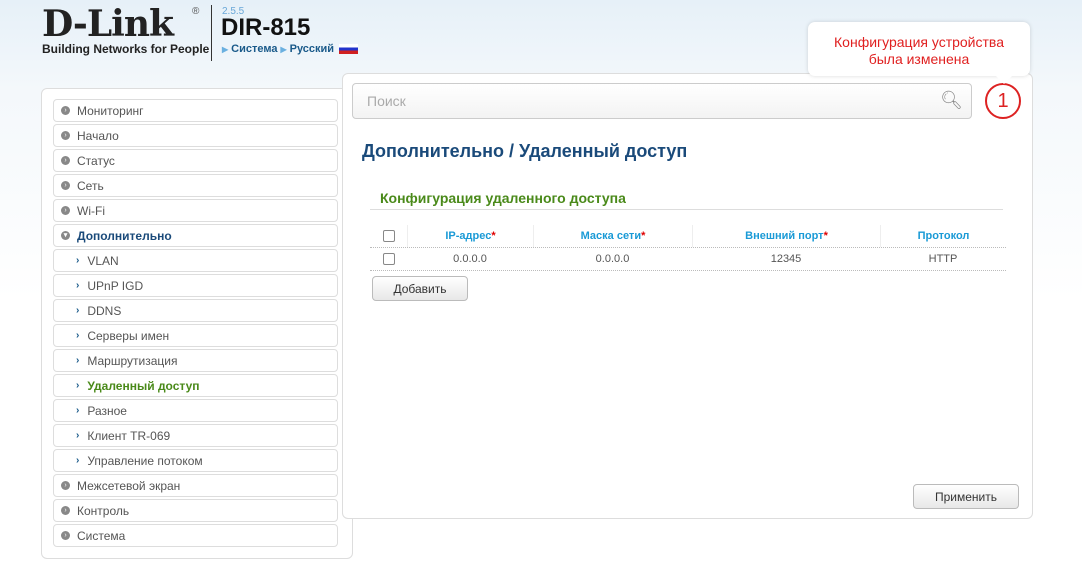 The image size is (1082, 570). What do you see at coordinates (688, 259) in the screenshot?
I see `table-row: 0.0.0.0 0.0.0.0 12345 HTTP` at bounding box center [688, 259].